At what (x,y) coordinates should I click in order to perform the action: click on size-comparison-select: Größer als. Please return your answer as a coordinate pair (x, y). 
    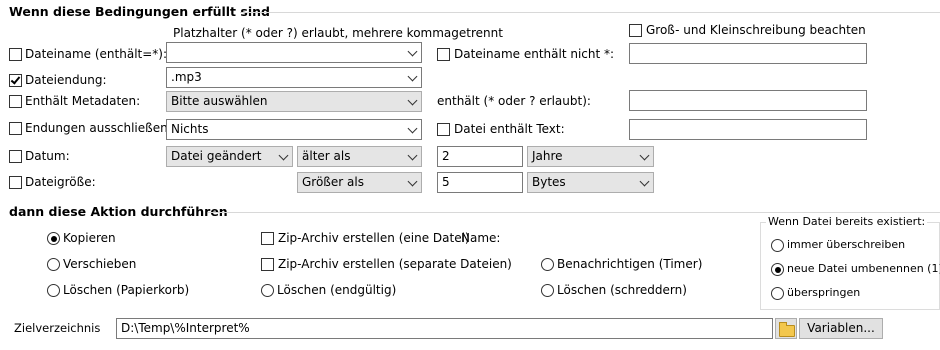
    Looking at the image, I should click on (359, 182).